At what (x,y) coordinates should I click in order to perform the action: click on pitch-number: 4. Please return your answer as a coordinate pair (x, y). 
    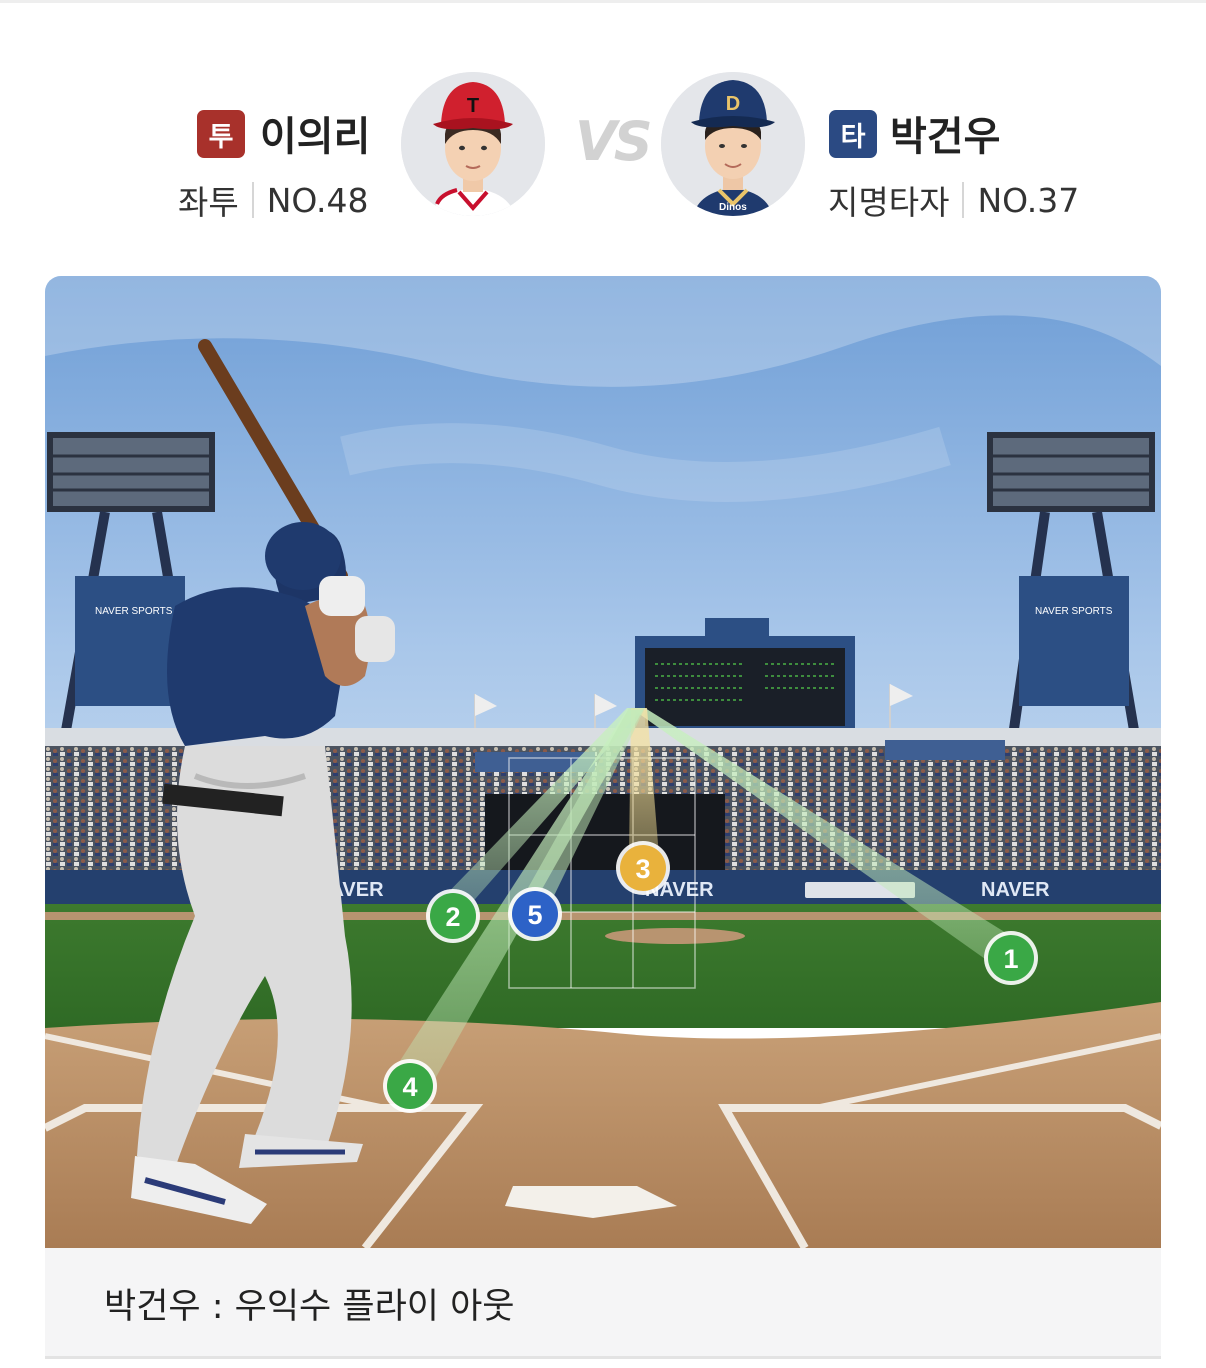
    Looking at the image, I should click on (409, 1087).